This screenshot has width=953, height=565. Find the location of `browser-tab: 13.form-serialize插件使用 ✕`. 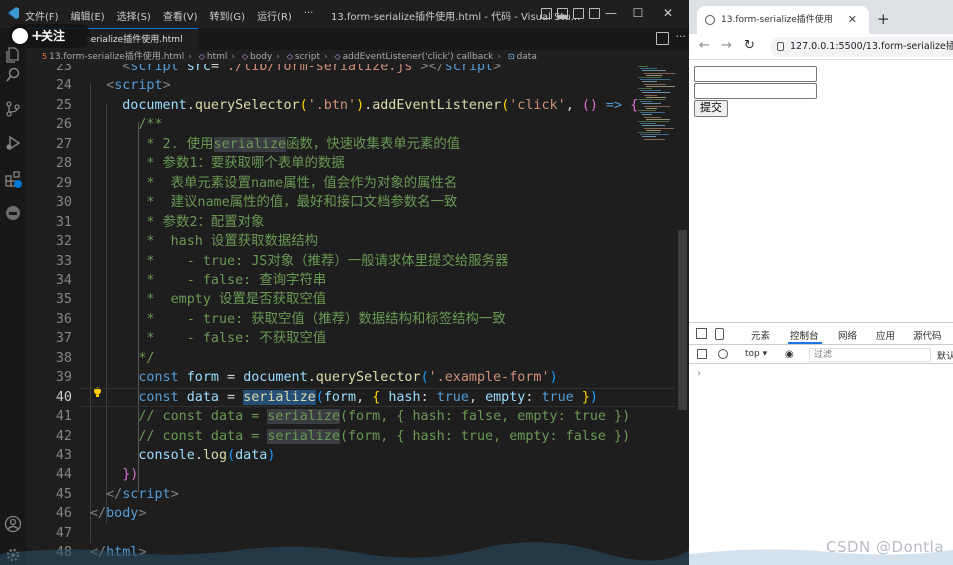

browser-tab: 13.form-serialize插件使用 ✕ is located at coordinates (783, 20).